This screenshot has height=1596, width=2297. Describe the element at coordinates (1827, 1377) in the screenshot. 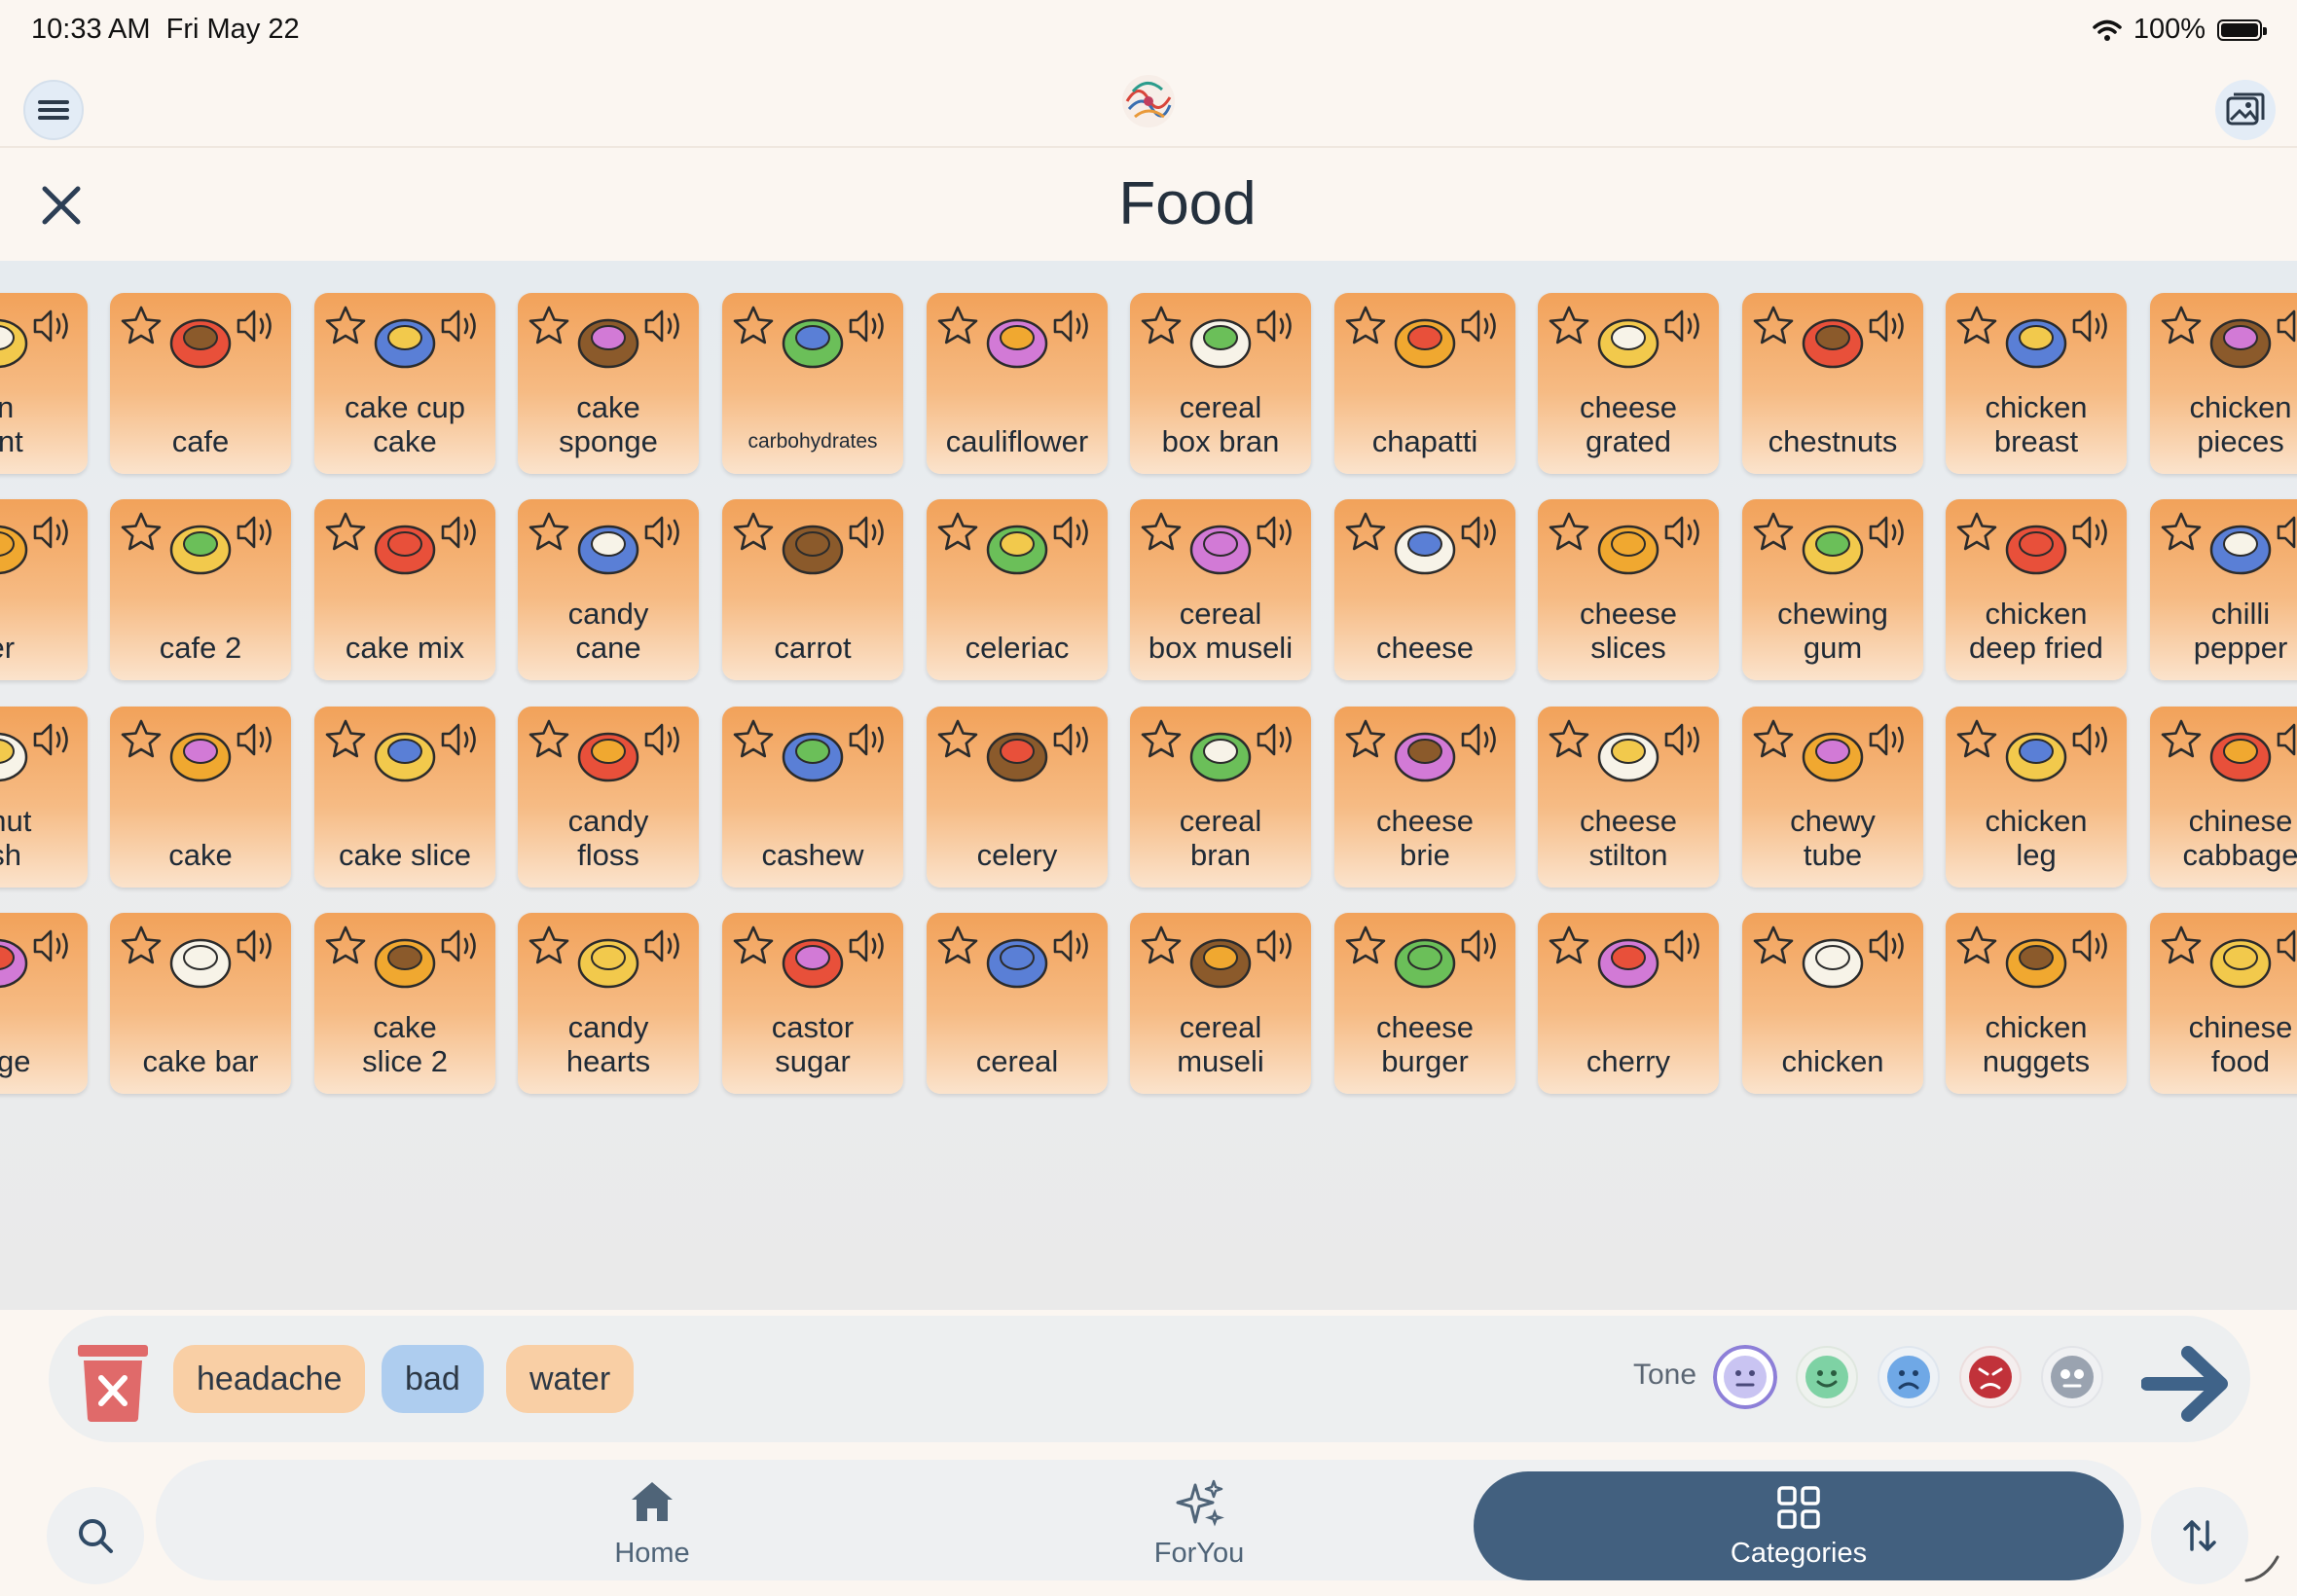

I see `tone-happy-icon` at that location.